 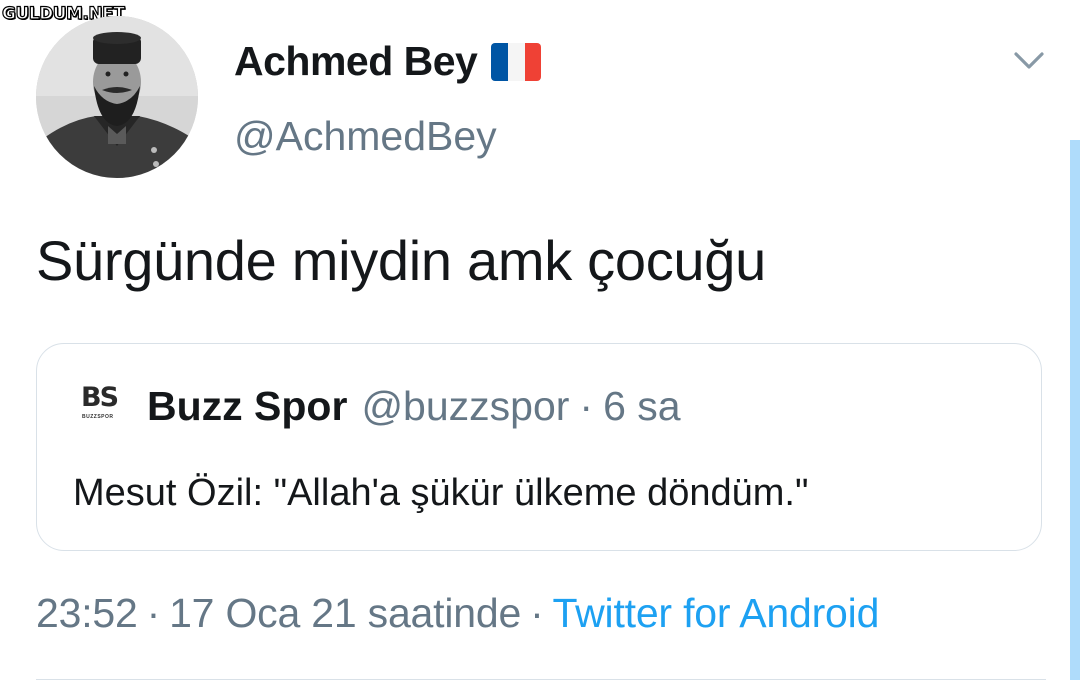 What do you see at coordinates (401, 260) in the screenshot?
I see `tweet-text: Sürgünde miydin amk çocuğu` at bounding box center [401, 260].